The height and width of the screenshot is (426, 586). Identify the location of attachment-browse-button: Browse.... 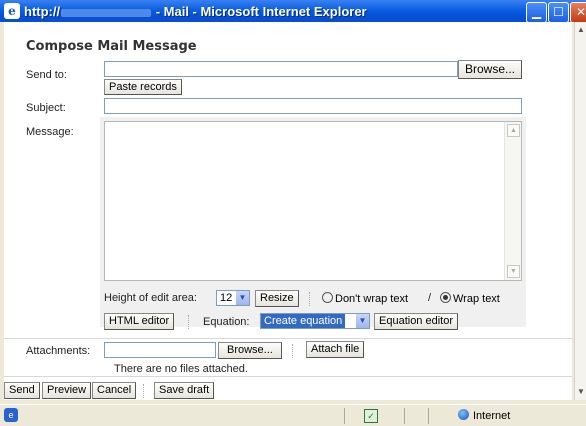
(250, 350).